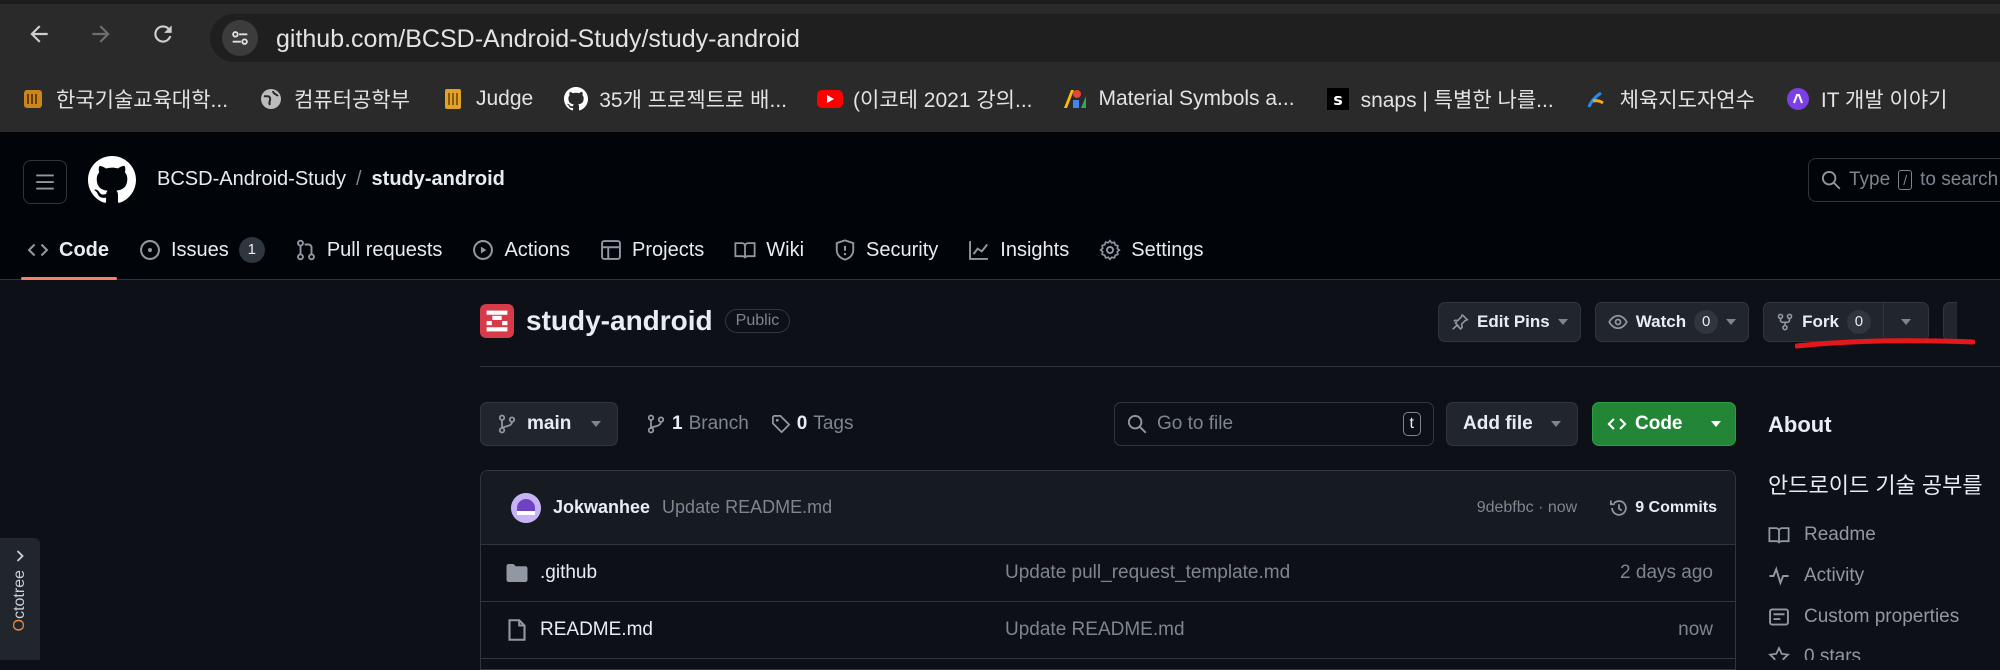 The image size is (2000, 670). What do you see at coordinates (619, 321) in the screenshot?
I see `repo-name: study-android` at bounding box center [619, 321].